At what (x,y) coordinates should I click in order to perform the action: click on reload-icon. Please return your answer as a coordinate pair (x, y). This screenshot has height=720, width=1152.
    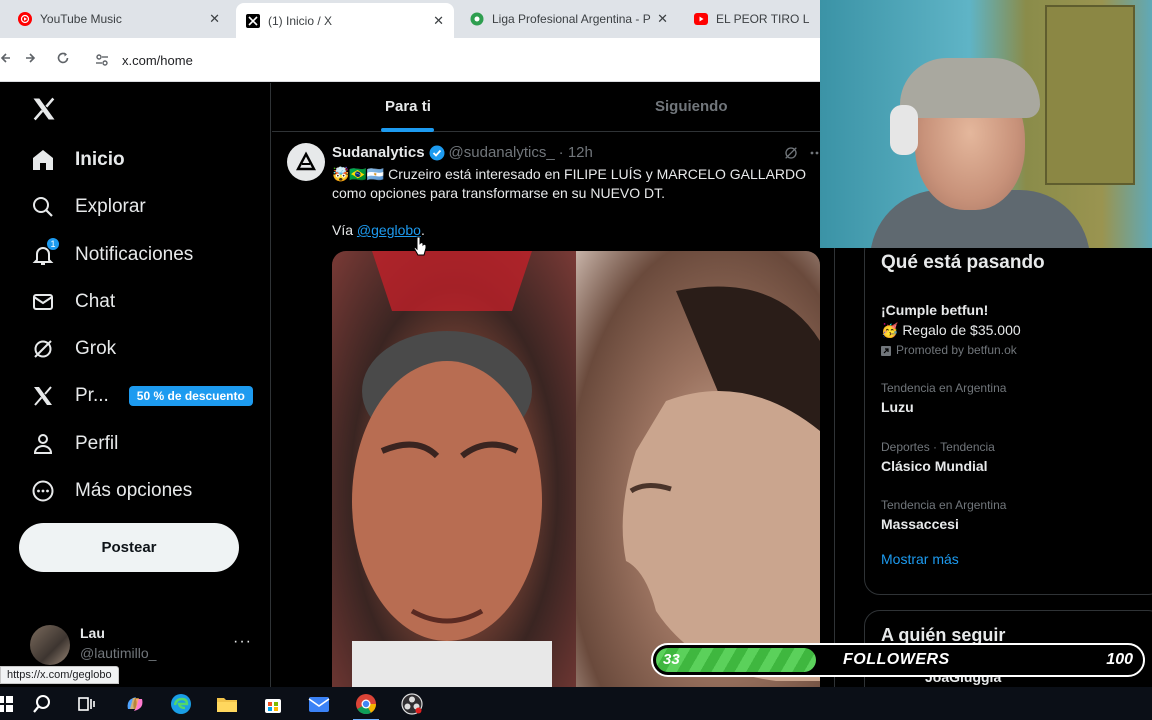
    Looking at the image, I should click on (63, 60).